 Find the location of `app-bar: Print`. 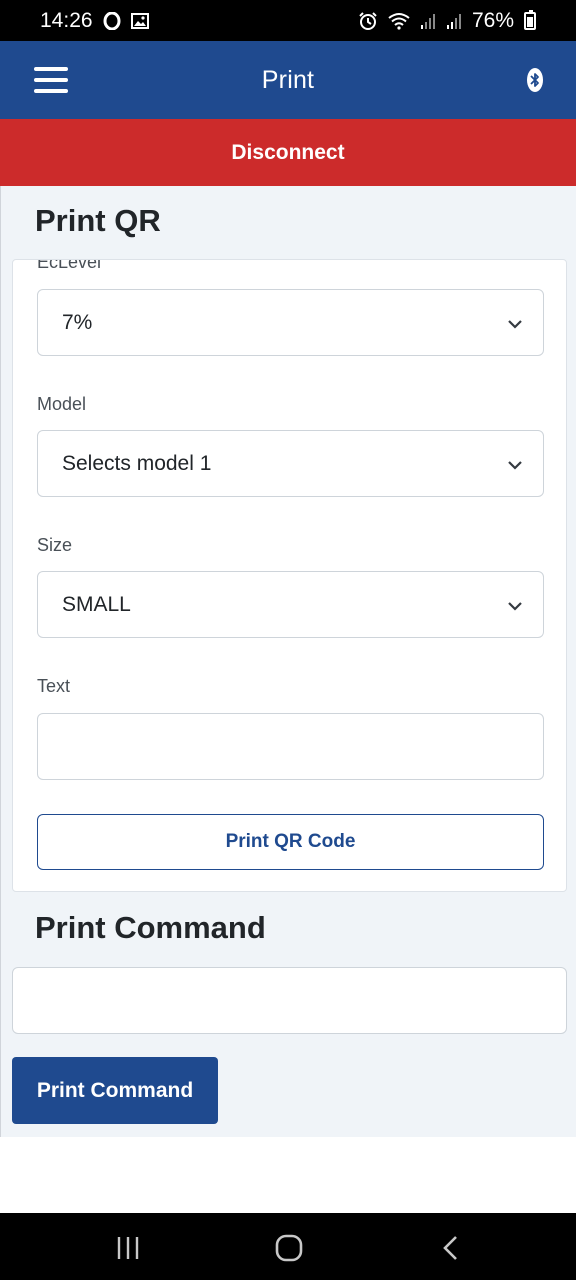

app-bar: Print is located at coordinates (288, 80).